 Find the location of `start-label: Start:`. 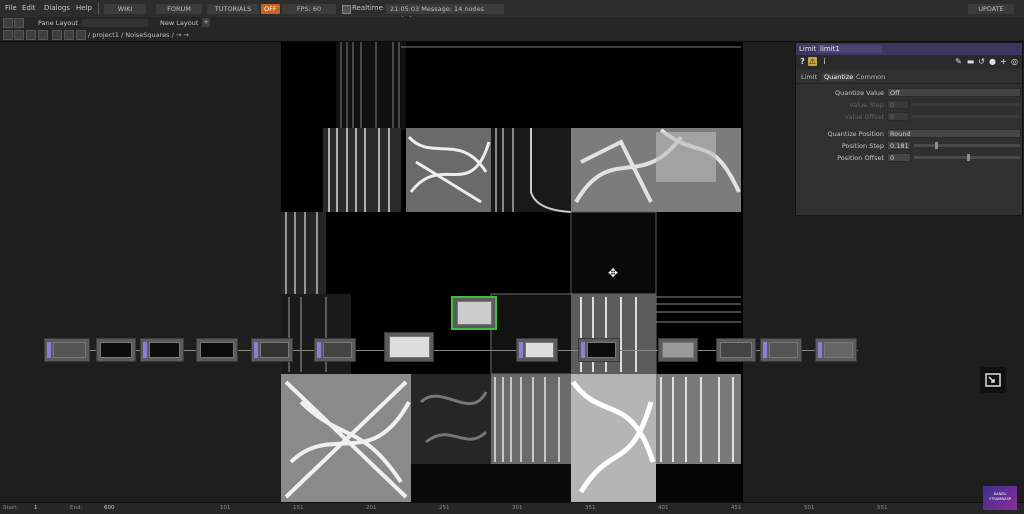

start-label: Start: is located at coordinates (11, 508).